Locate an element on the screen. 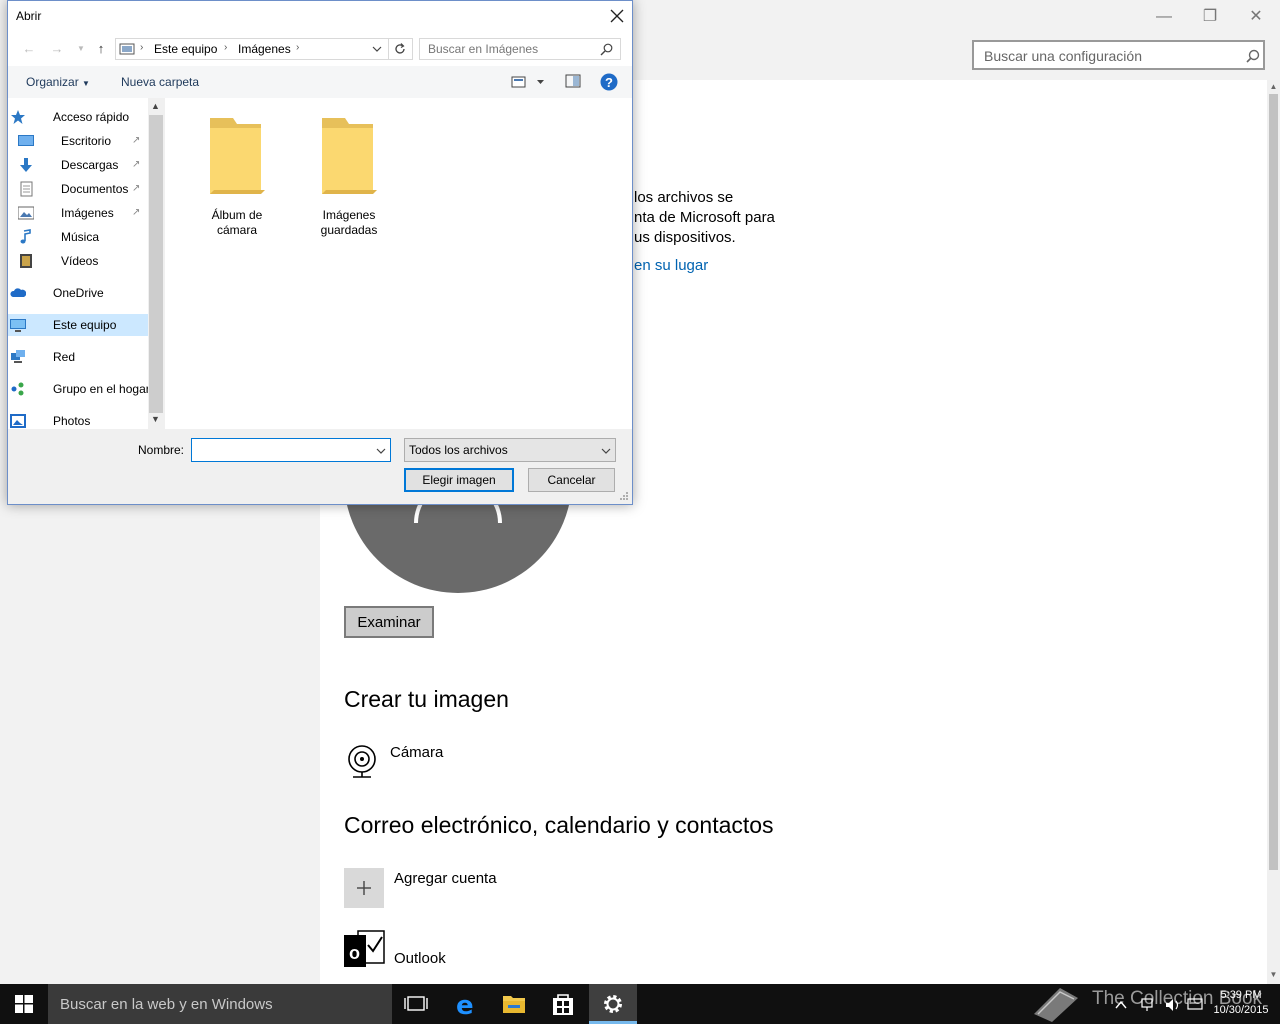 Image resolution: width=1280 pixels, height=1029 pixels. breadcrumb-este-equipo: Este equipo is located at coordinates (185, 49).